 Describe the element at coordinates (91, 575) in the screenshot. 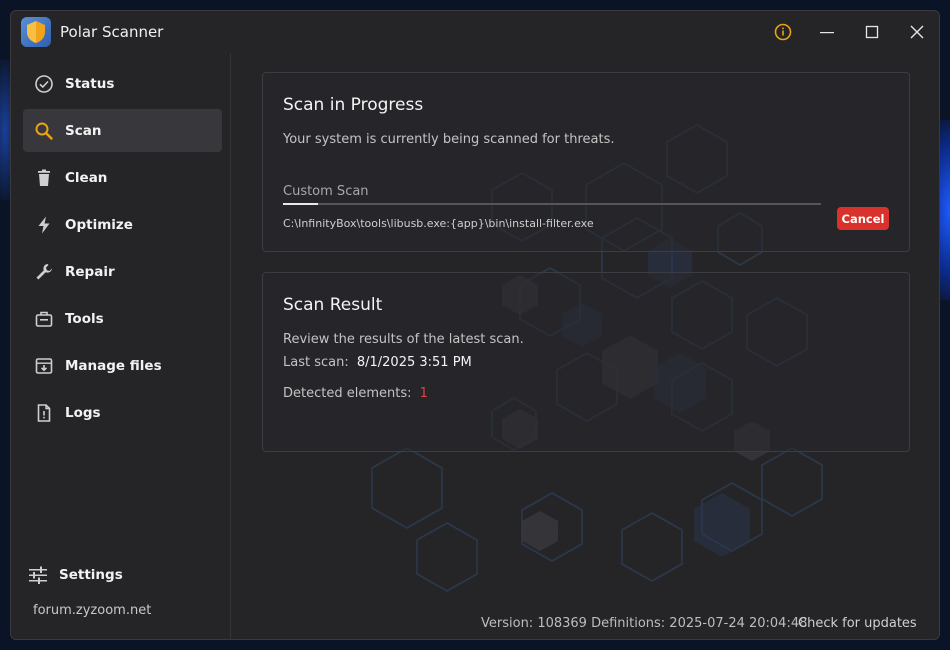

I see `settings-label: Settings` at that location.